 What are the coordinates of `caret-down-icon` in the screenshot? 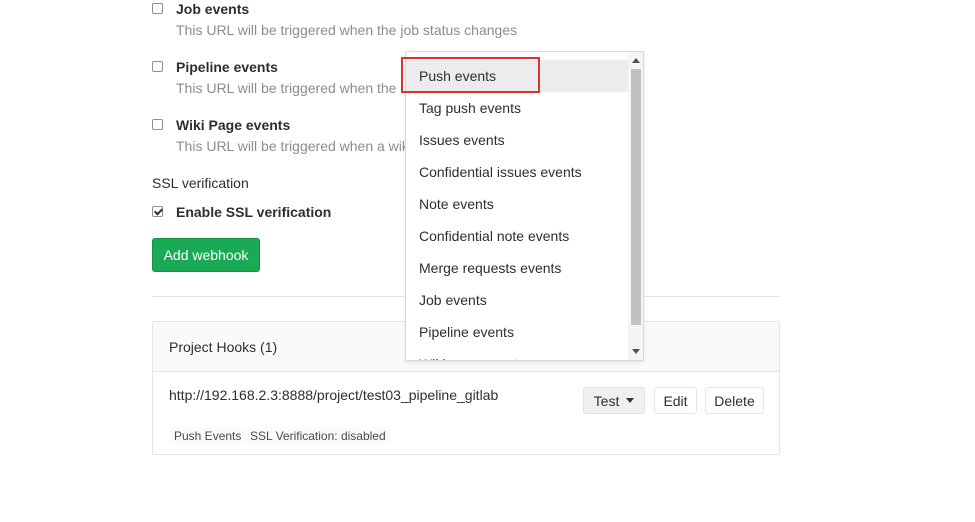 It's located at (630, 400).